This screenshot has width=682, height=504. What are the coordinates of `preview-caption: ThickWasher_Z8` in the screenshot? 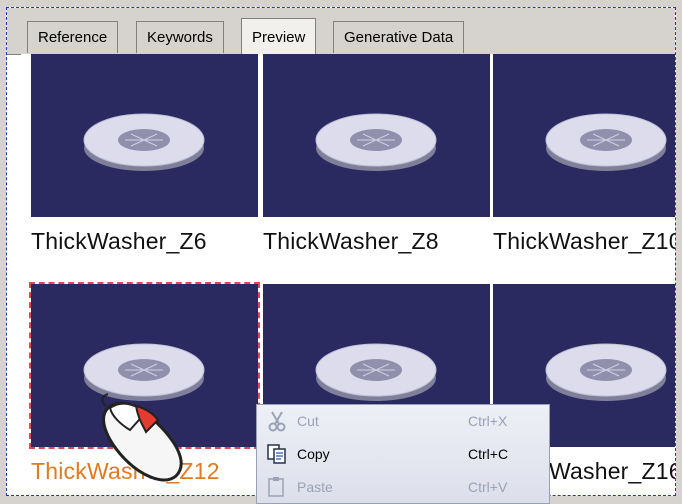 It's located at (351, 241).